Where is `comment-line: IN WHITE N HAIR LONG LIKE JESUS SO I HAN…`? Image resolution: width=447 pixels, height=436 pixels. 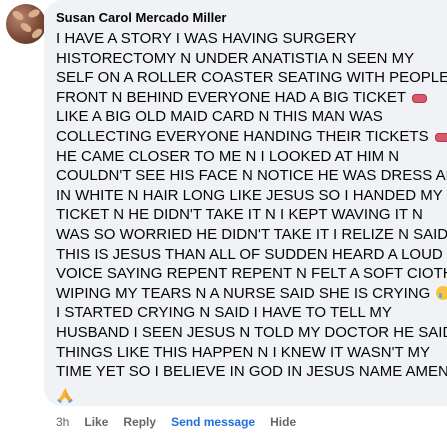 comment-line: IN WHITE N HAIR LONG LIKE JESUS SO I HAN… is located at coordinates (249, 195).